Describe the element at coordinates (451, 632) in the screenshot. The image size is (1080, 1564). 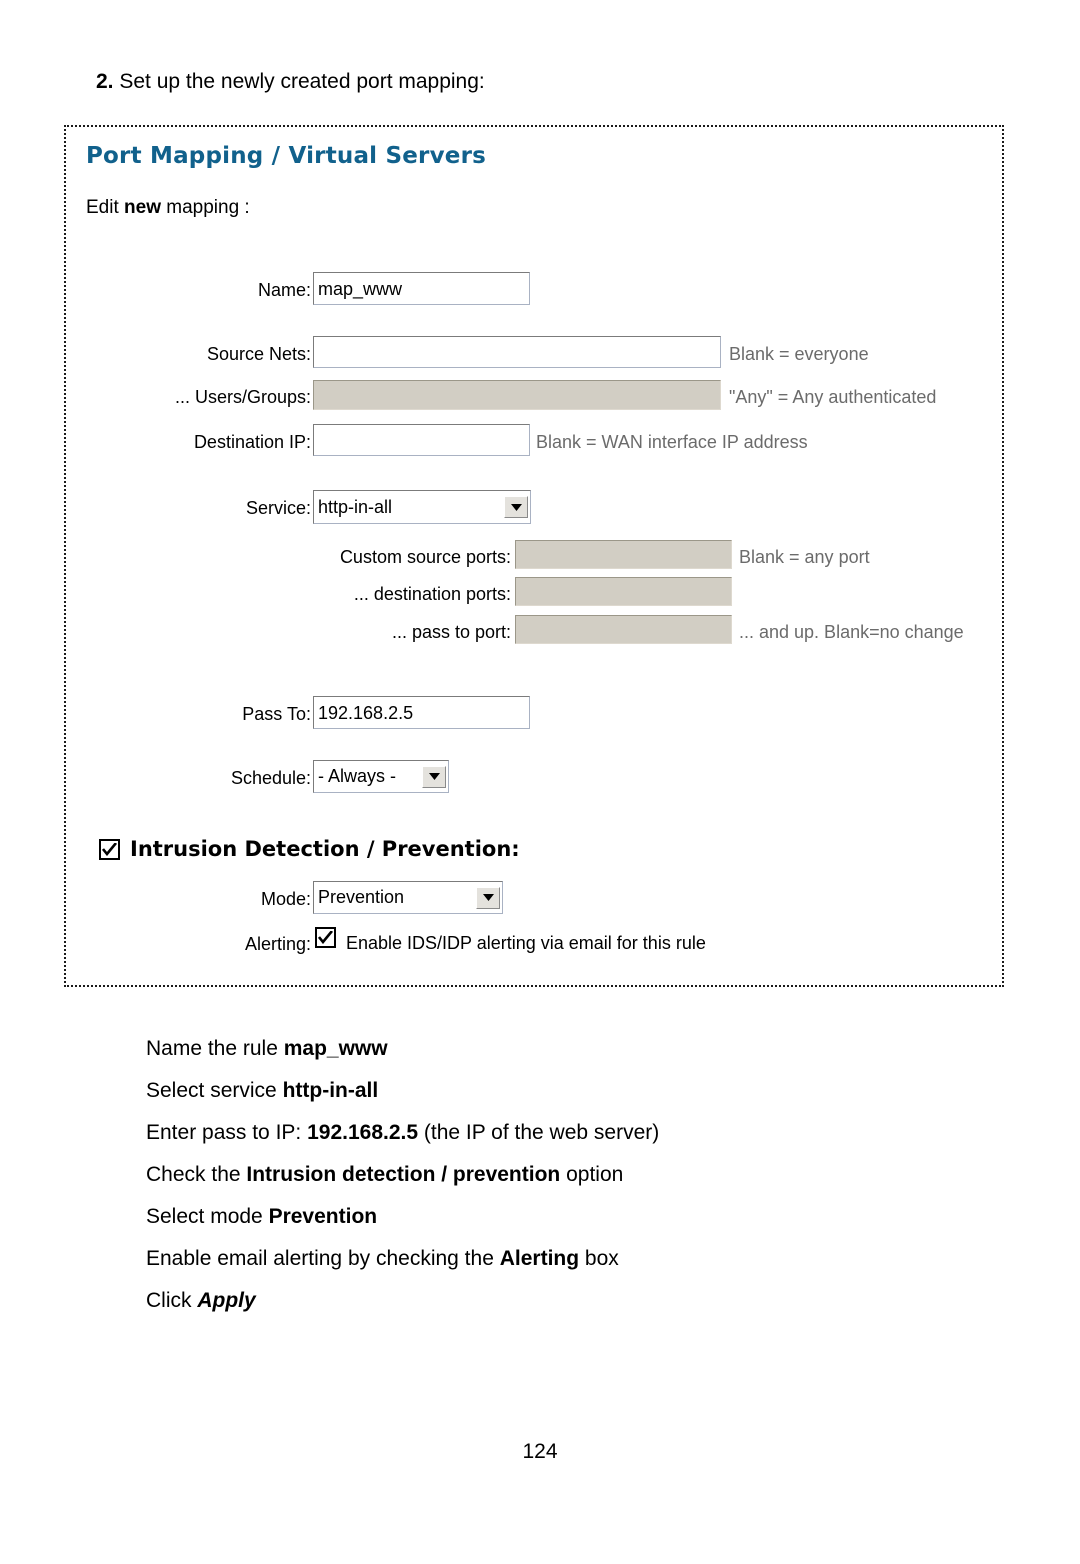
I see `pass-to-port-label: ... pass to port:` at that location.